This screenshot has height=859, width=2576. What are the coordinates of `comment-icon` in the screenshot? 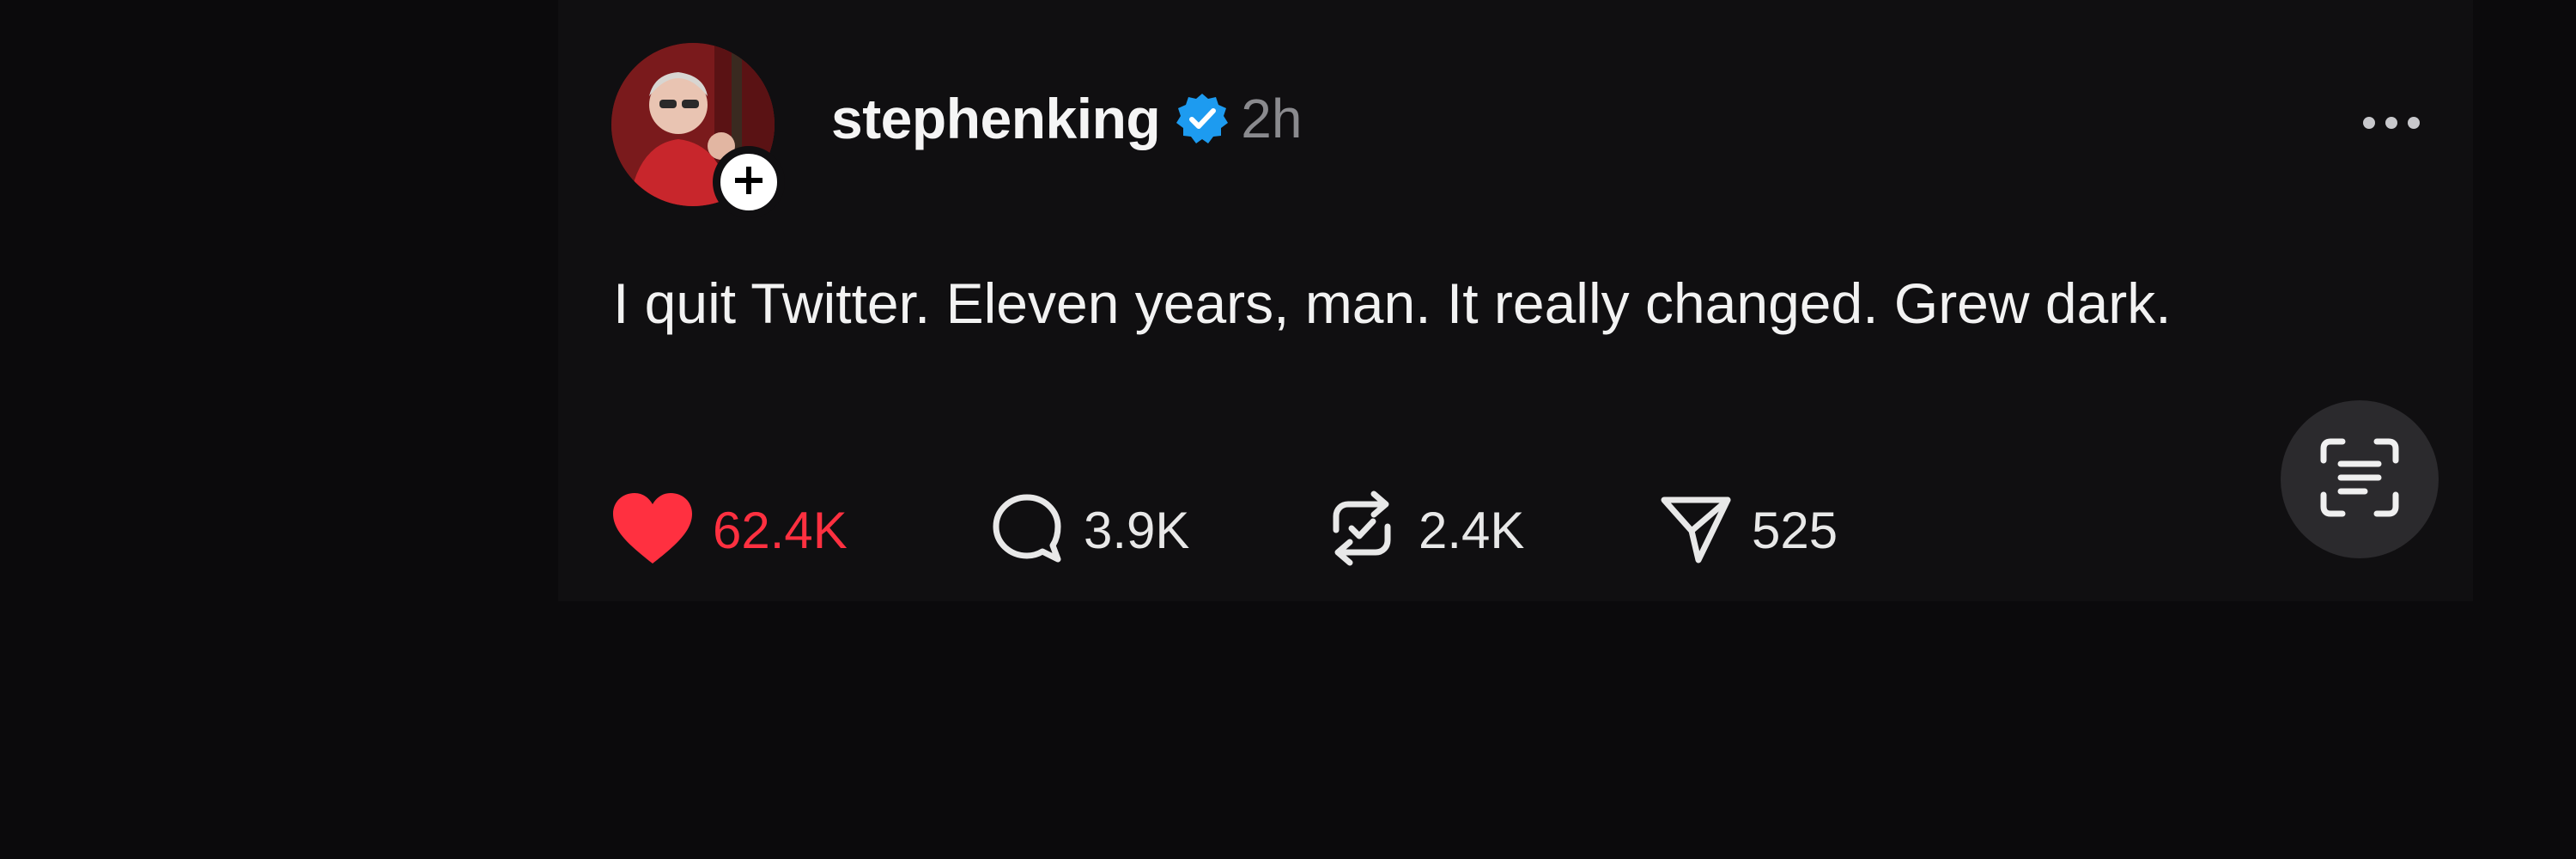 It's located at (1027, 530).